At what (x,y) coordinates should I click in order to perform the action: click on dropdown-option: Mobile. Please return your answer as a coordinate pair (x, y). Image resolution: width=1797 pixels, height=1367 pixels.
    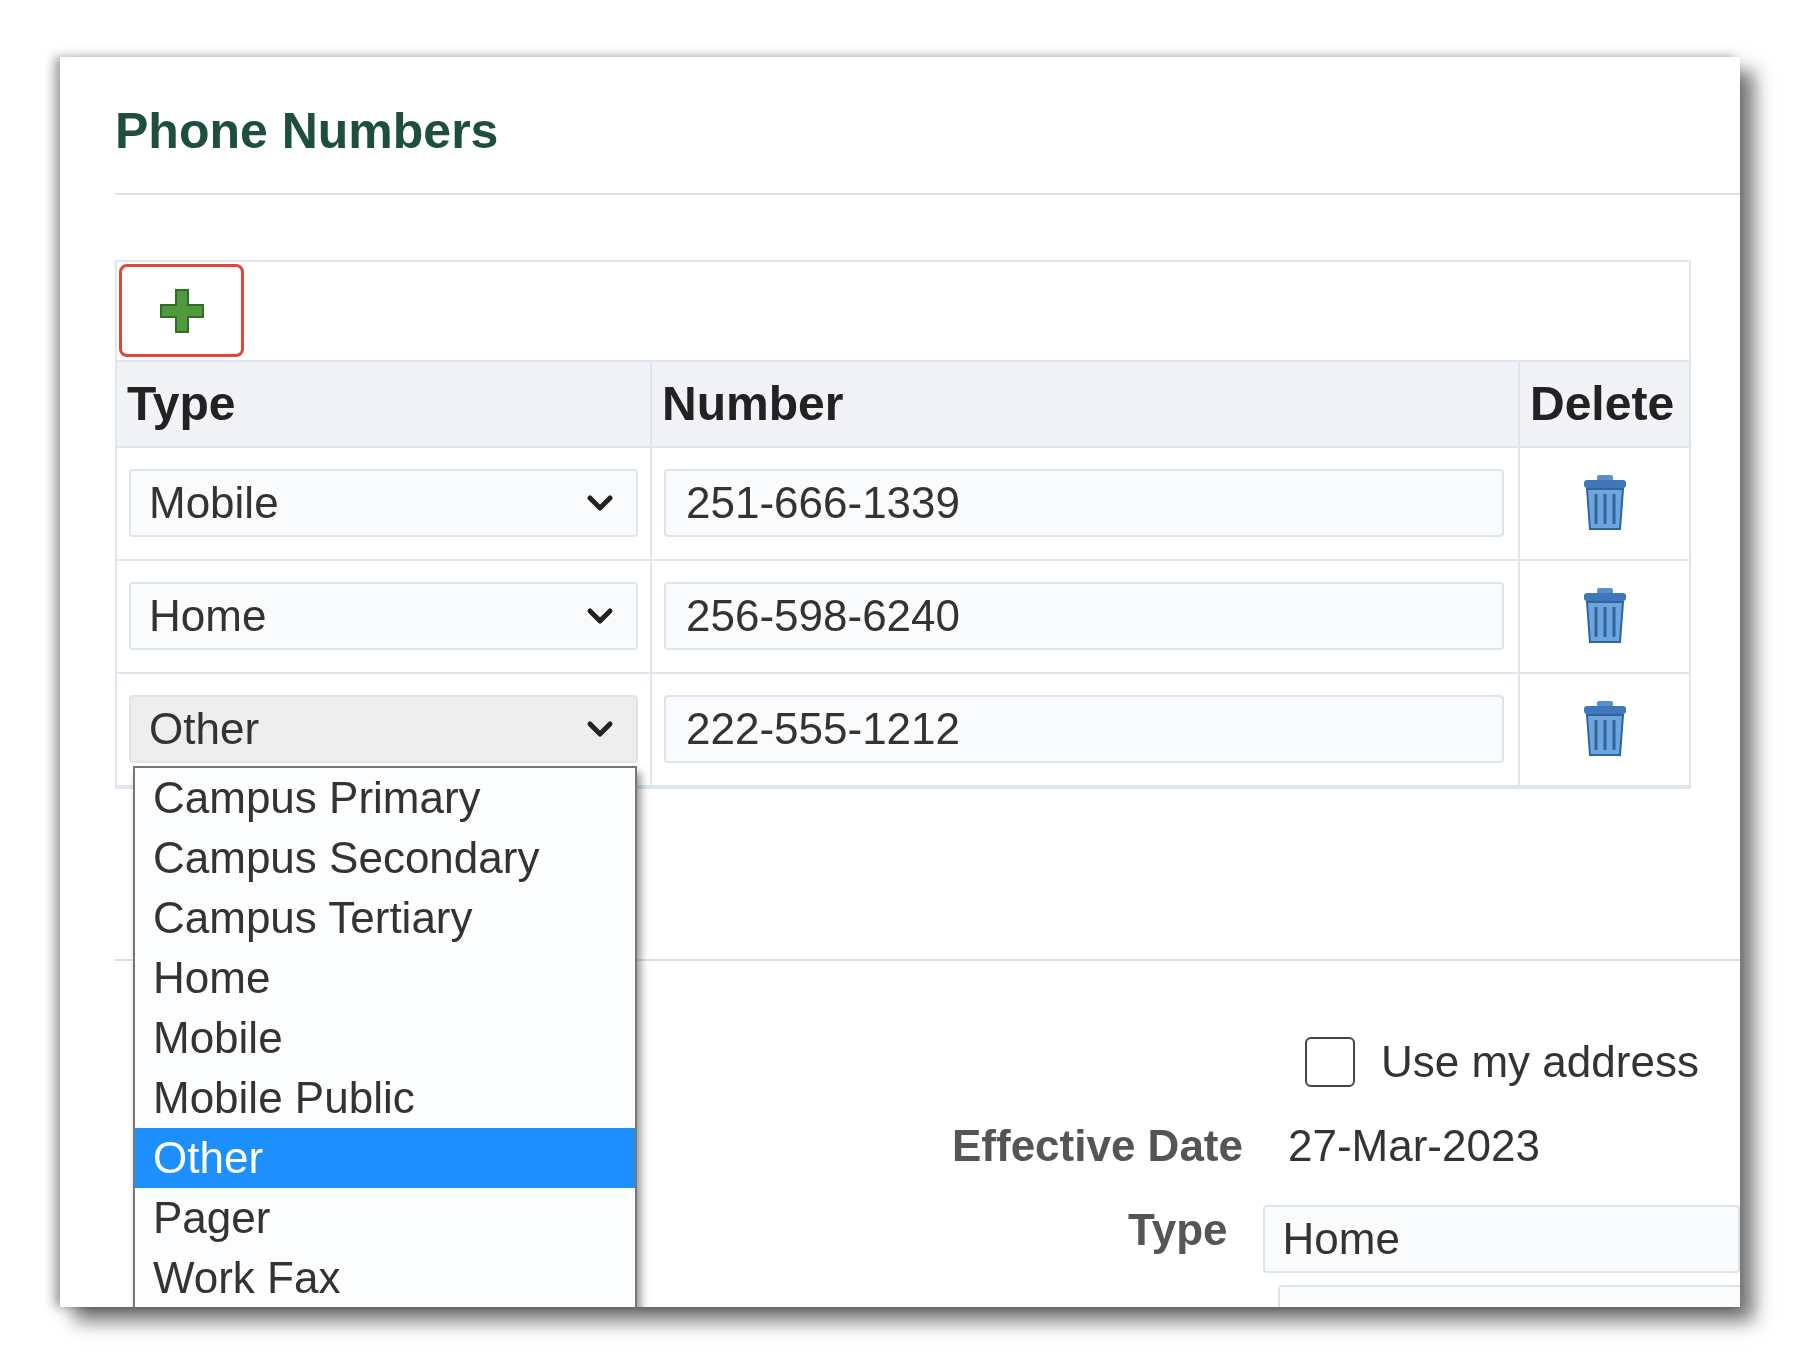
    Looking at the image, I should click on (385, 1037).